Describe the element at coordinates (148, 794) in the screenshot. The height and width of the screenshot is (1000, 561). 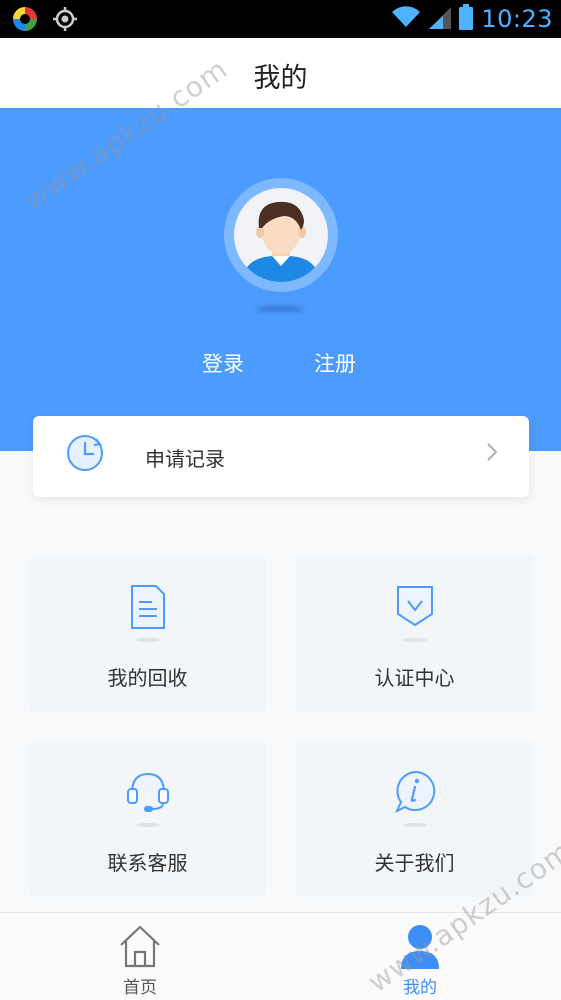
I see `headset-icon` at that location.